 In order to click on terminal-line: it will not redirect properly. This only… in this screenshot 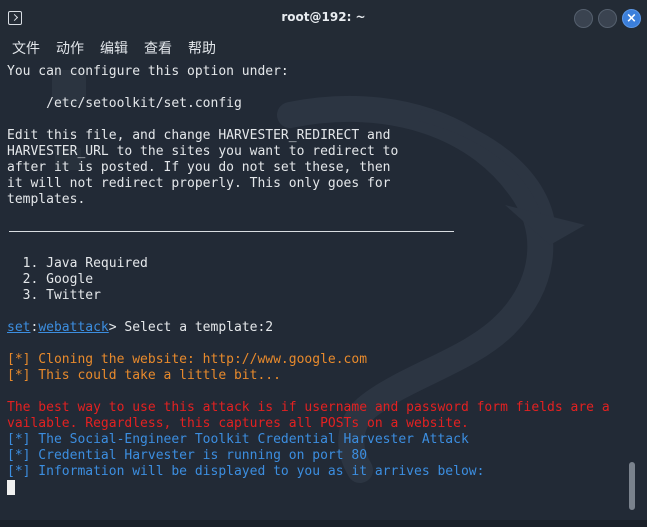, I will do `click(199, 183)`.